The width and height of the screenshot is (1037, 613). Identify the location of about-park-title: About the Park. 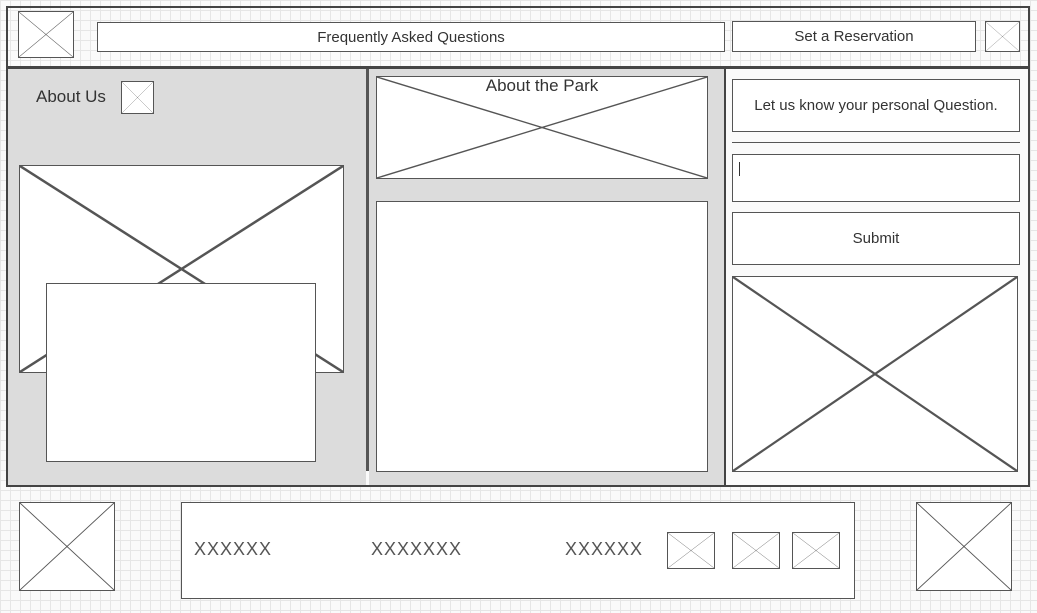
(542, 85).